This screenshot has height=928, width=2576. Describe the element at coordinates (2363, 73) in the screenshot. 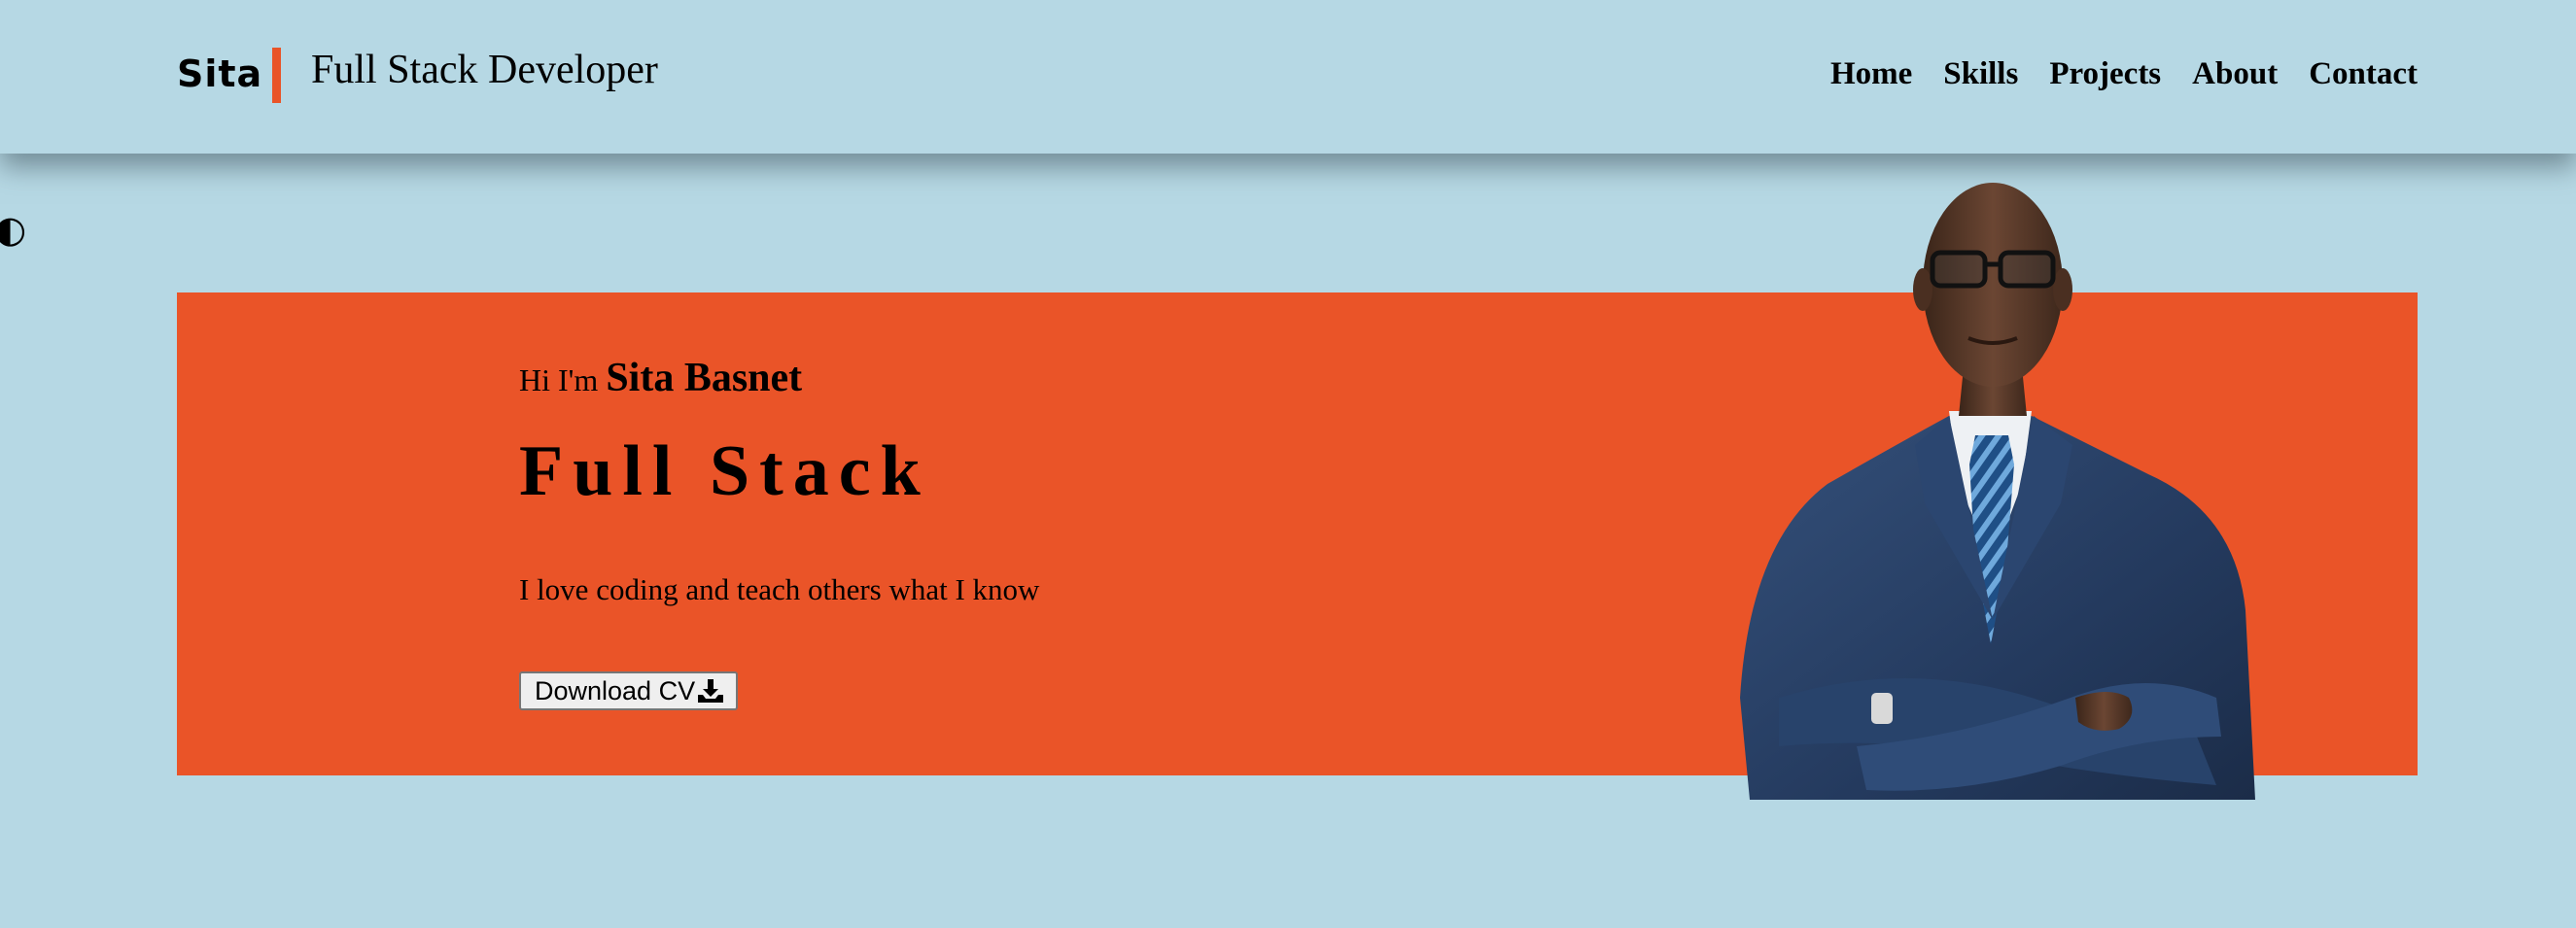

I see `nav-contact: Contact` at that location.